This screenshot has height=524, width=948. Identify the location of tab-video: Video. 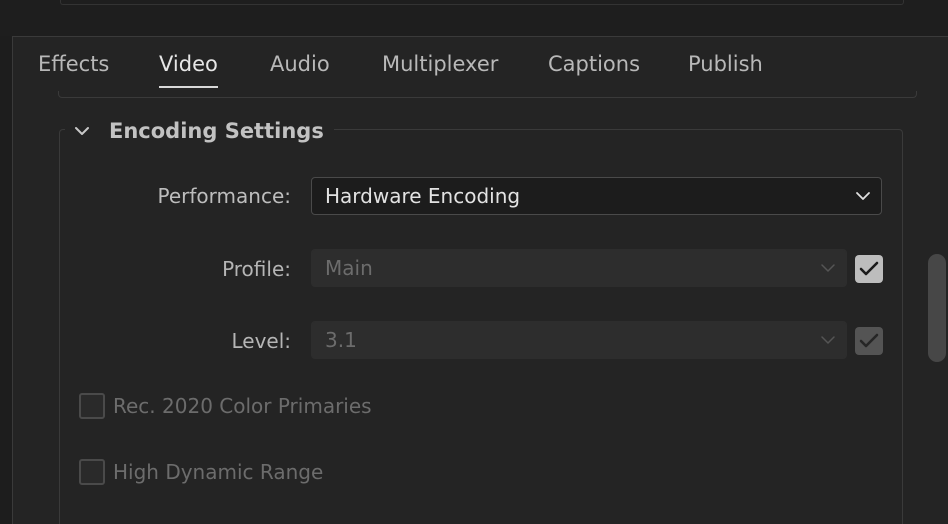
(188, 70).